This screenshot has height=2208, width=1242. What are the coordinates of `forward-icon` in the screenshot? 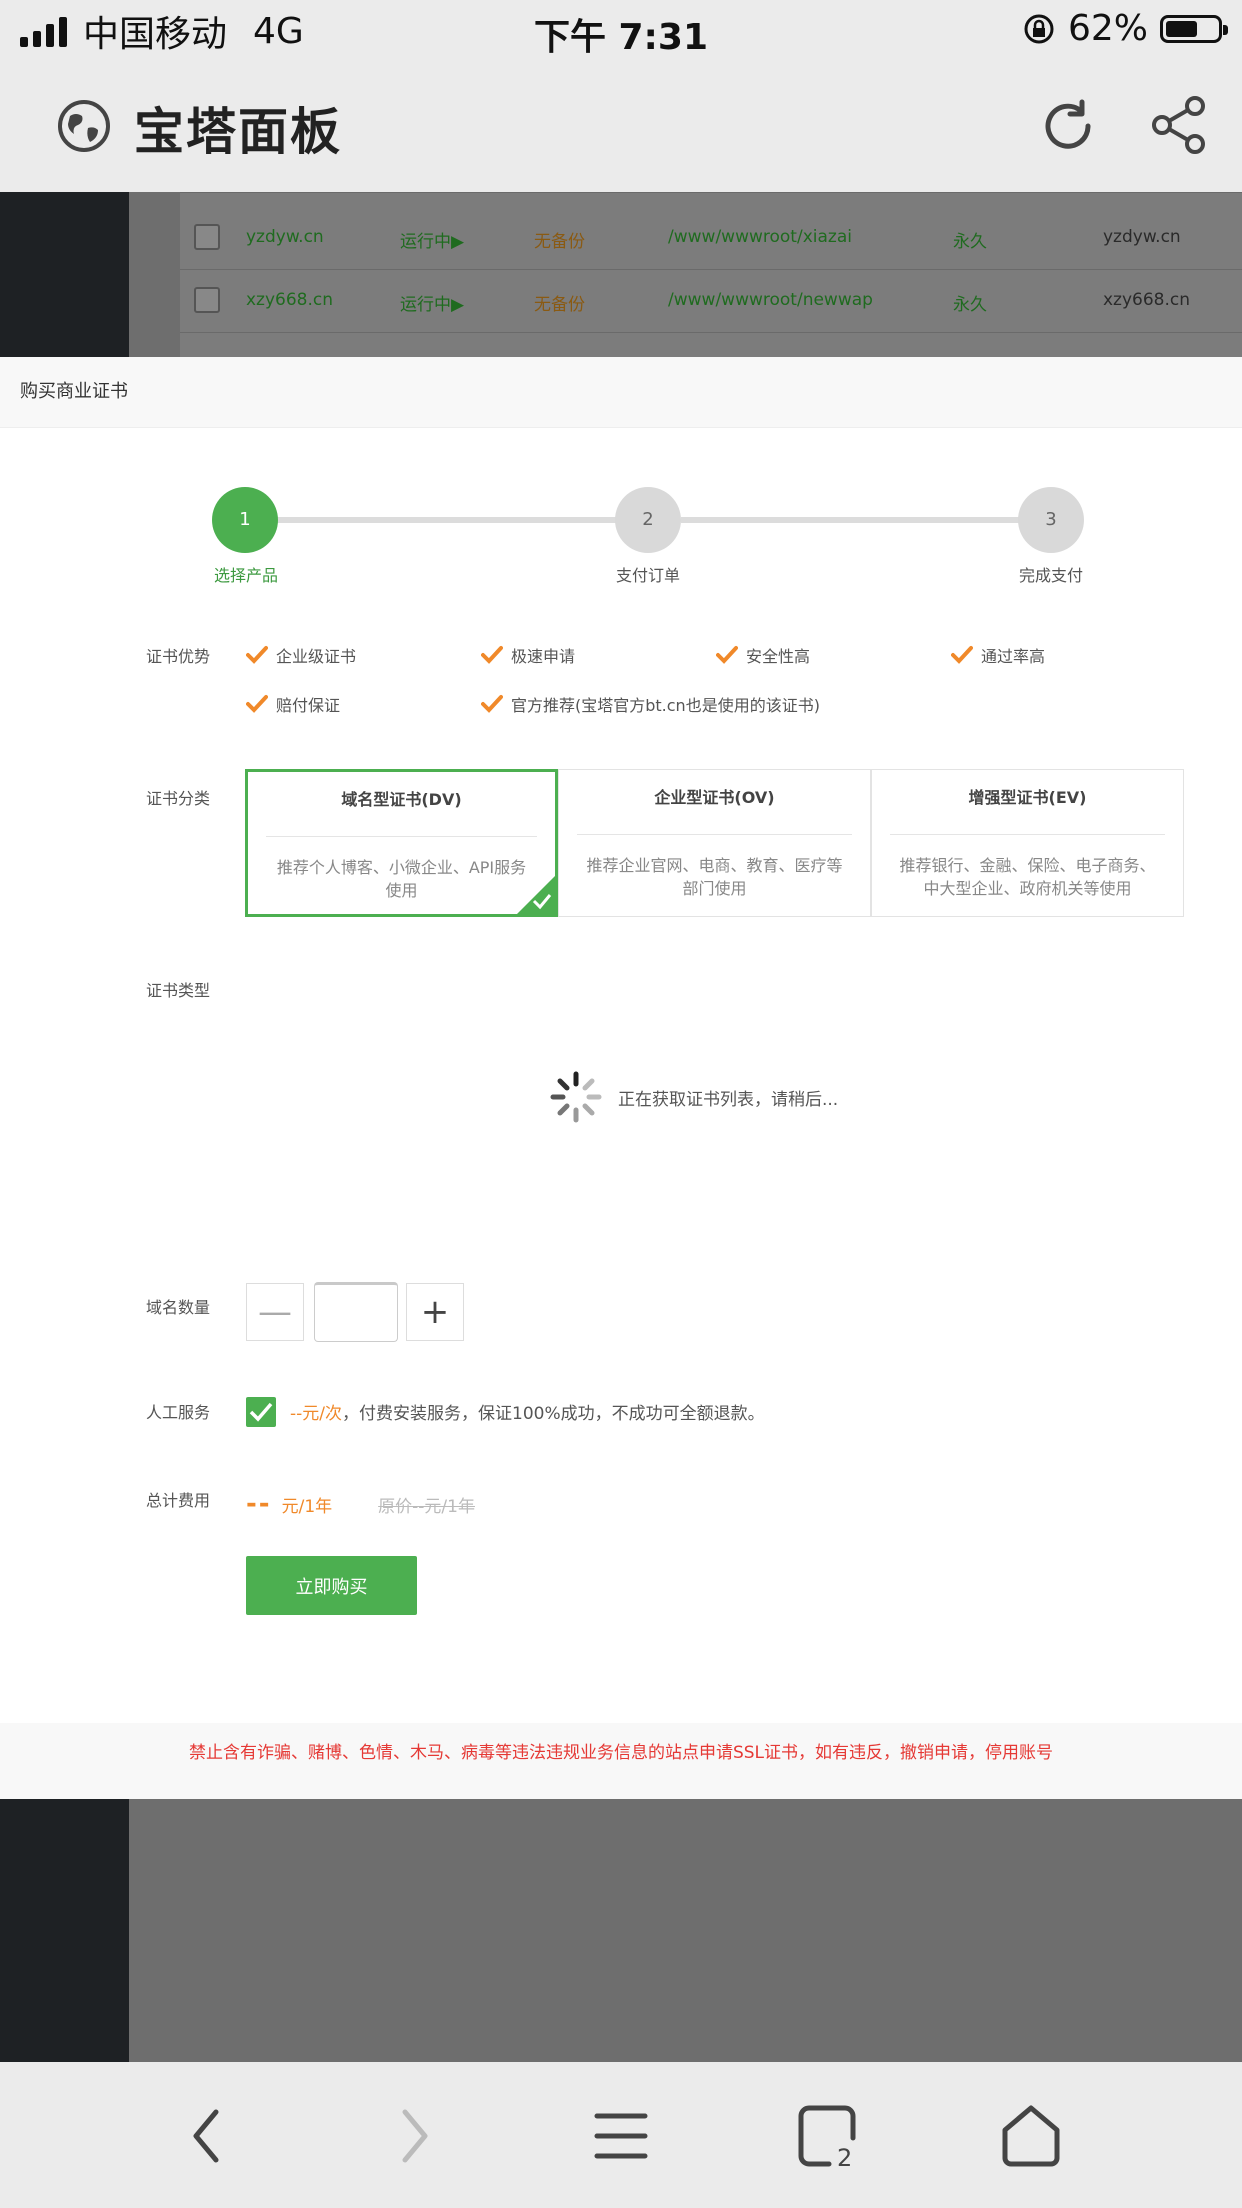 It's located at (413, 2136).